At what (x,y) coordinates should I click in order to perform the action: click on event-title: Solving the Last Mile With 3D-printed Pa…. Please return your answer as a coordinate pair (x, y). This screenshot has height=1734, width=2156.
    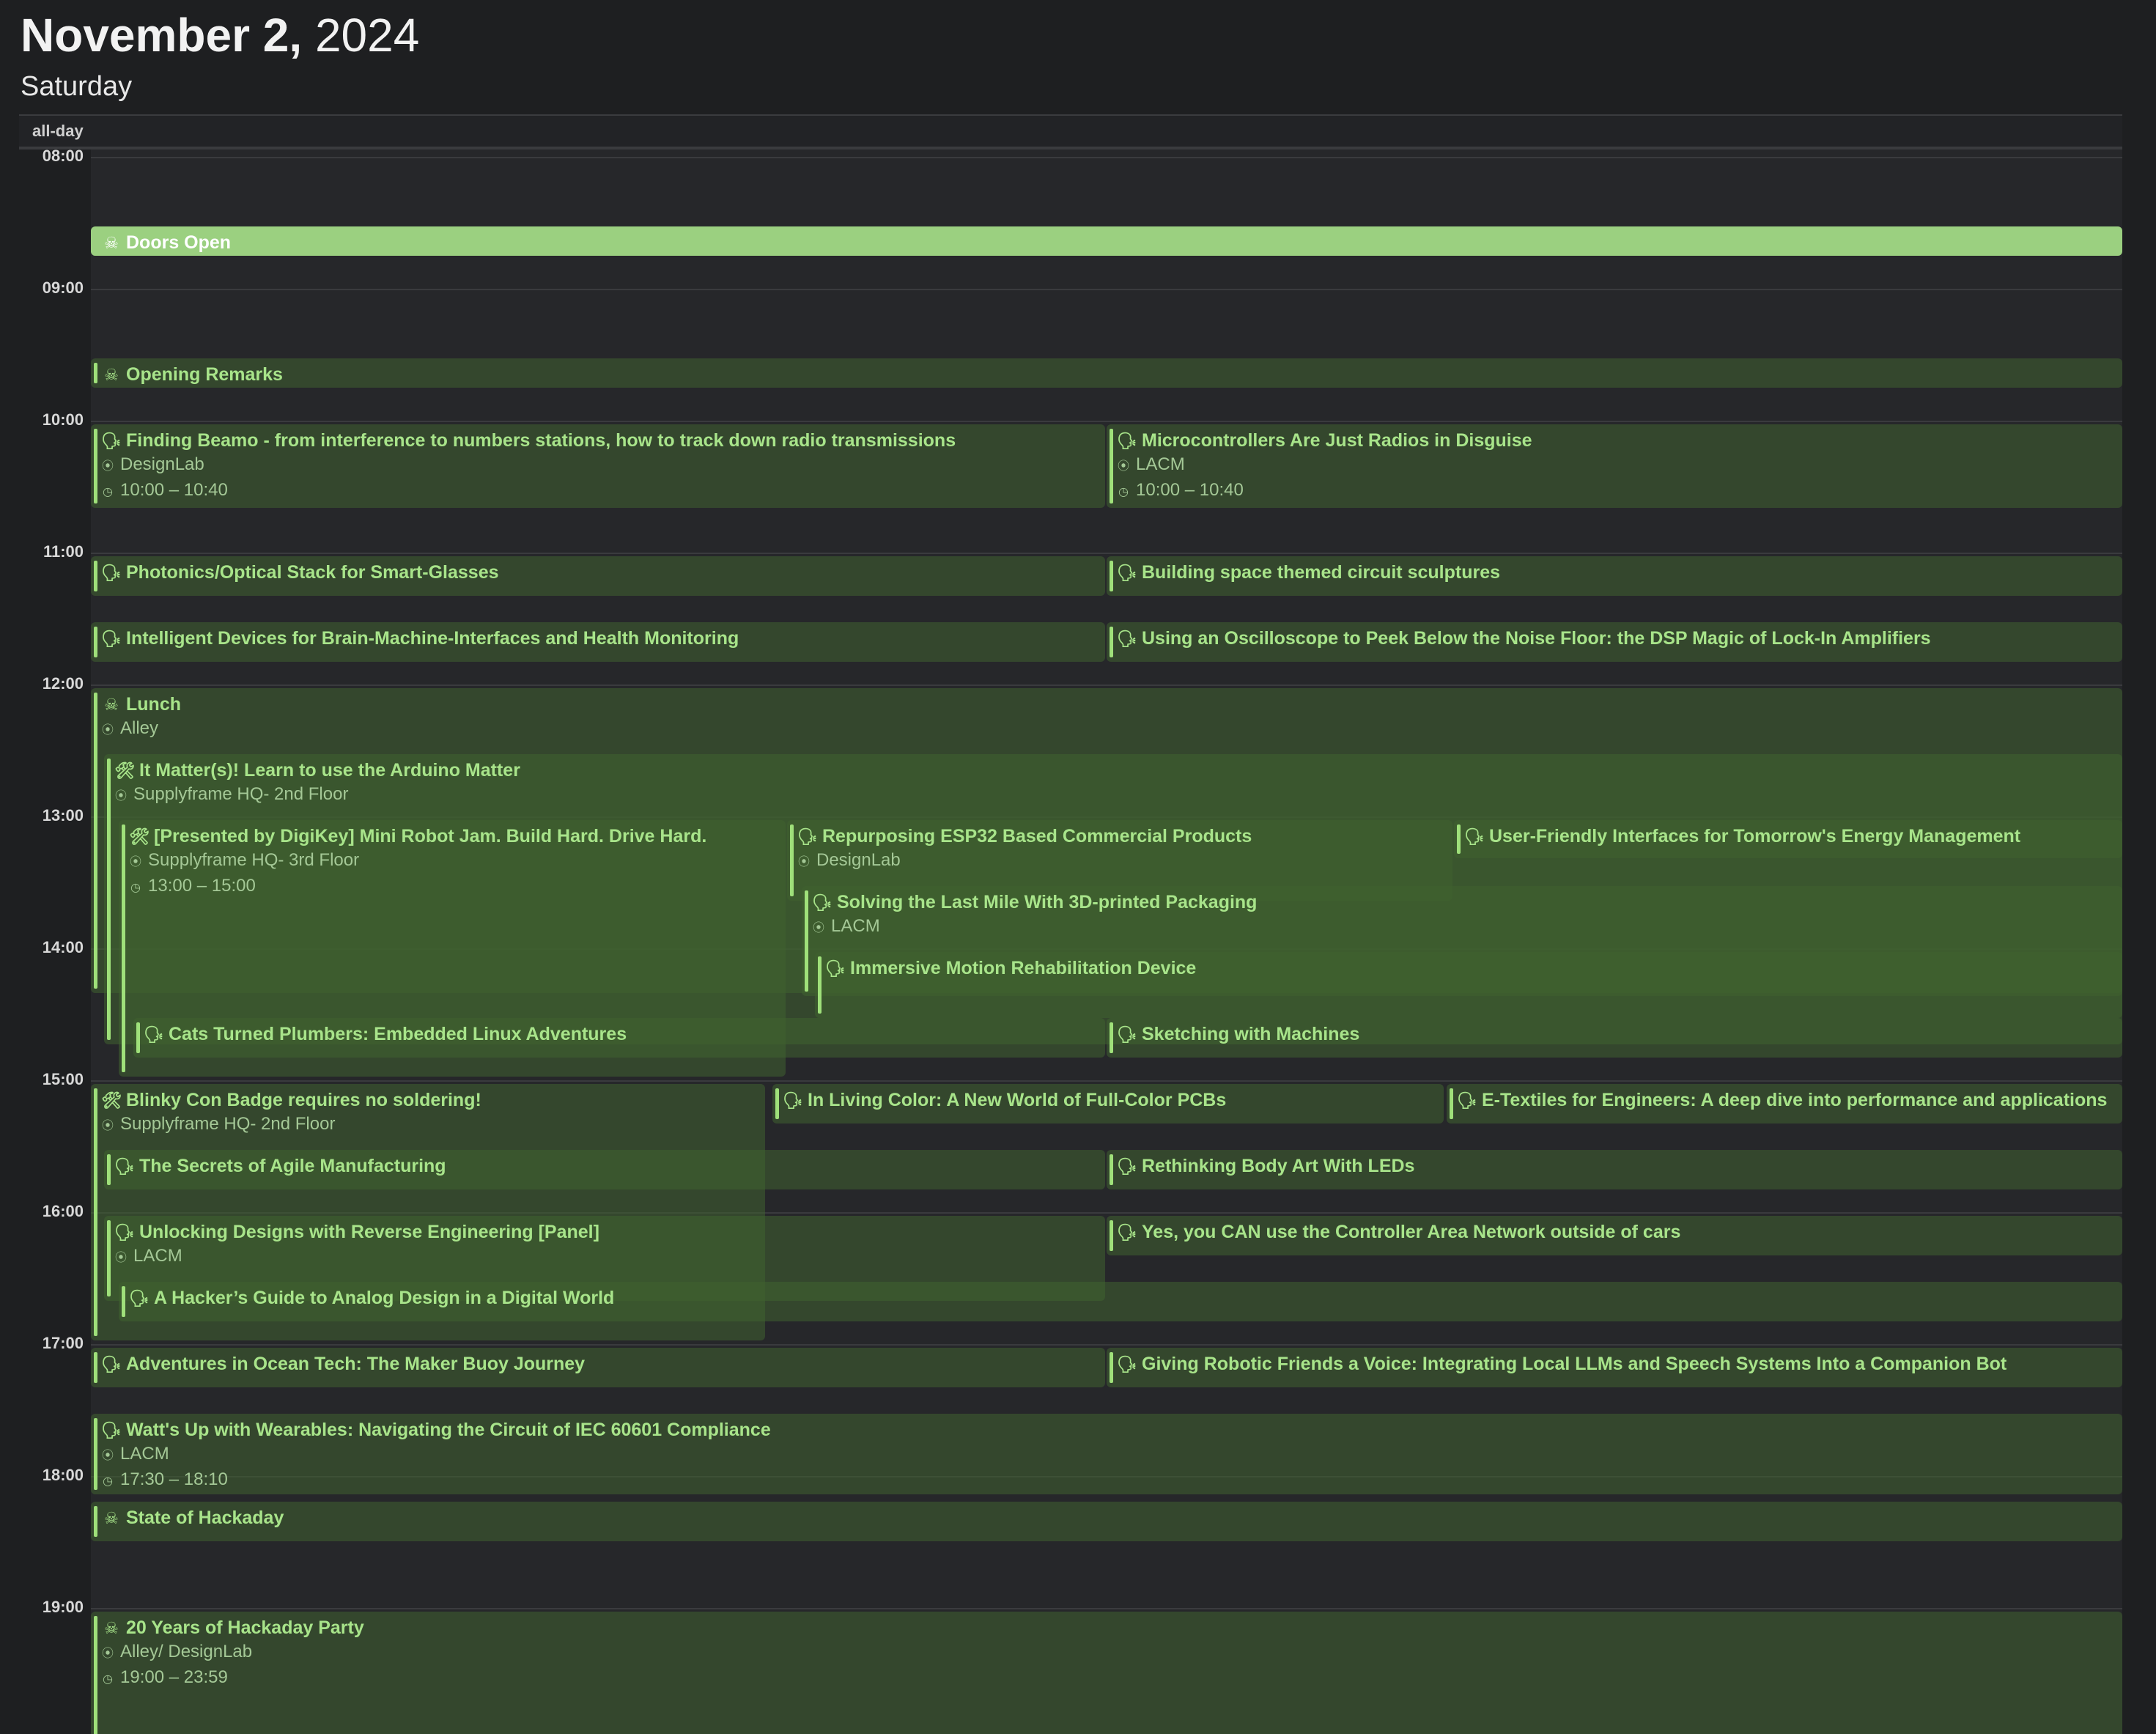
    Looking at the image, I should click on (1047, 902).